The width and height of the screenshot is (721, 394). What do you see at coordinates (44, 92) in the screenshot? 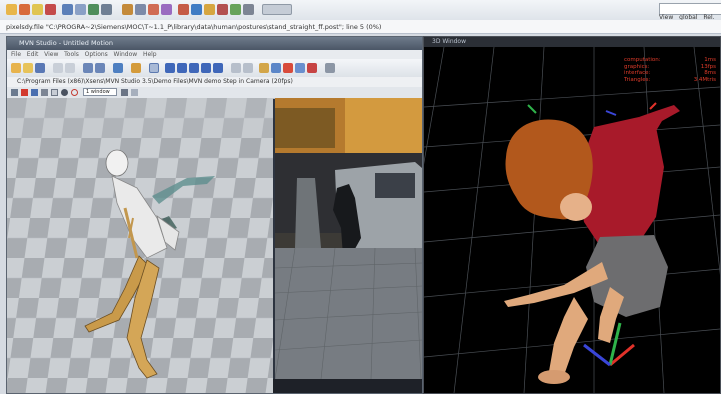
I see `camera-icon` at bounding box center [44, 92].